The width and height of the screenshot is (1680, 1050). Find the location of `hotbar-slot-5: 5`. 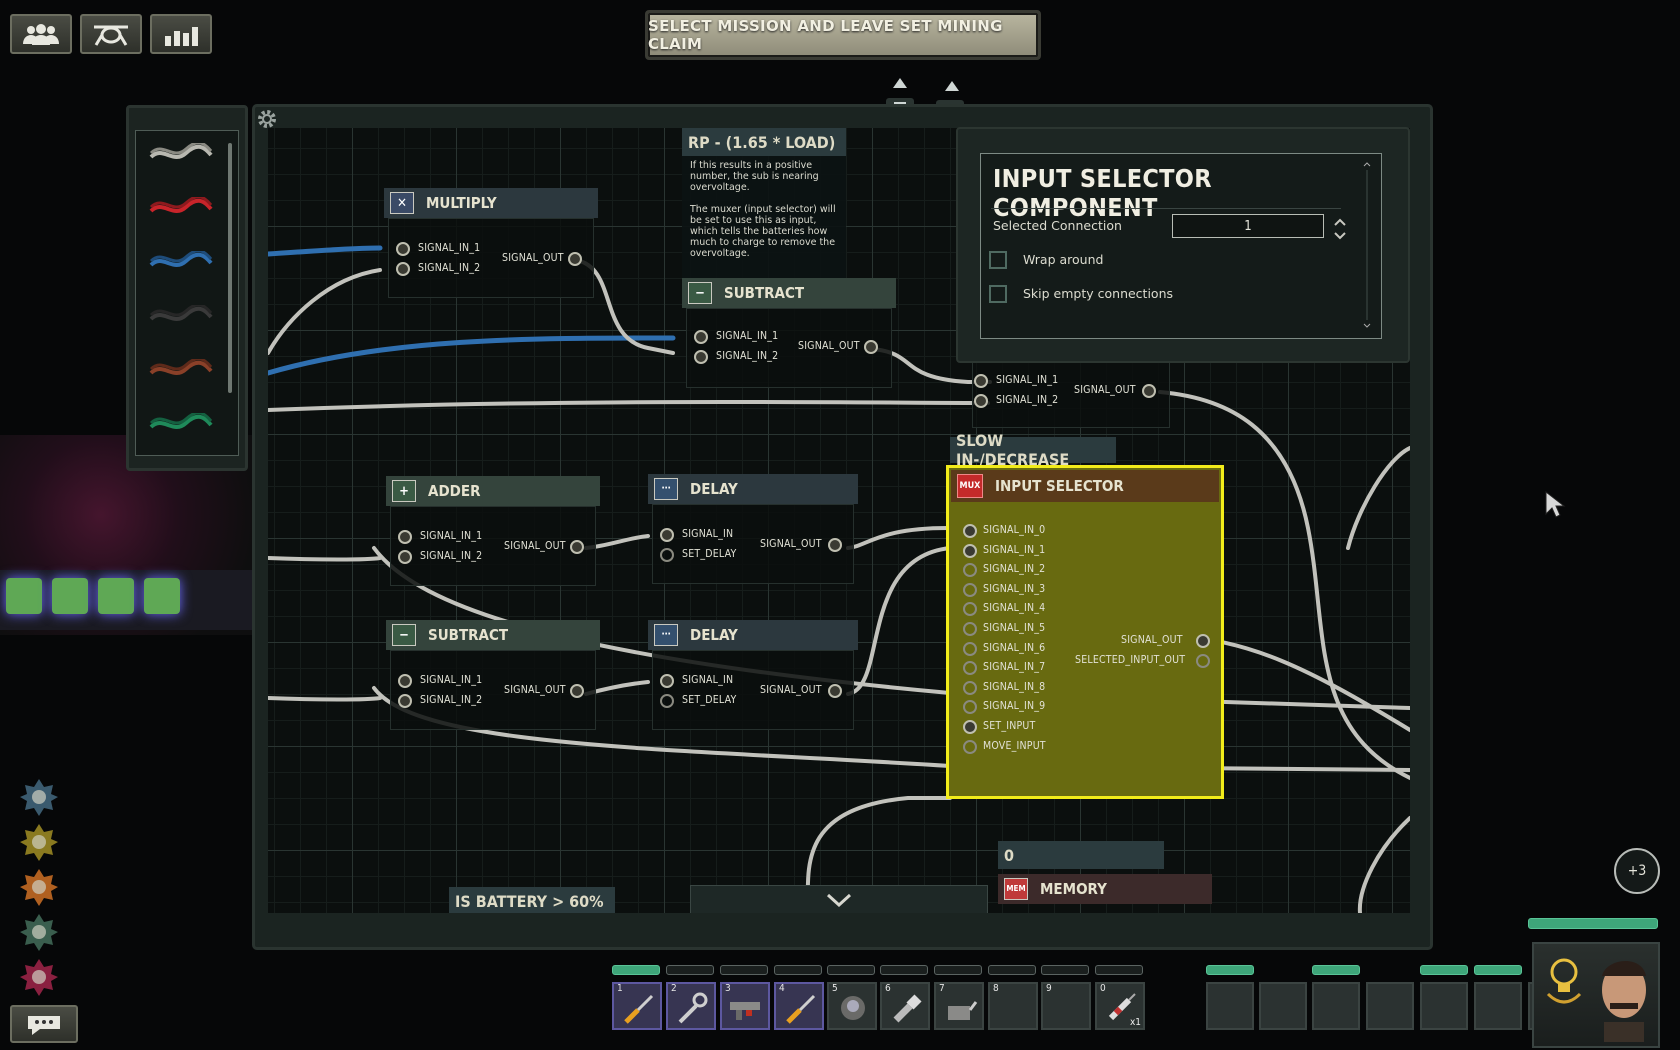

hotbar-slot-5: 5 is located at coordinates (852, 1006).